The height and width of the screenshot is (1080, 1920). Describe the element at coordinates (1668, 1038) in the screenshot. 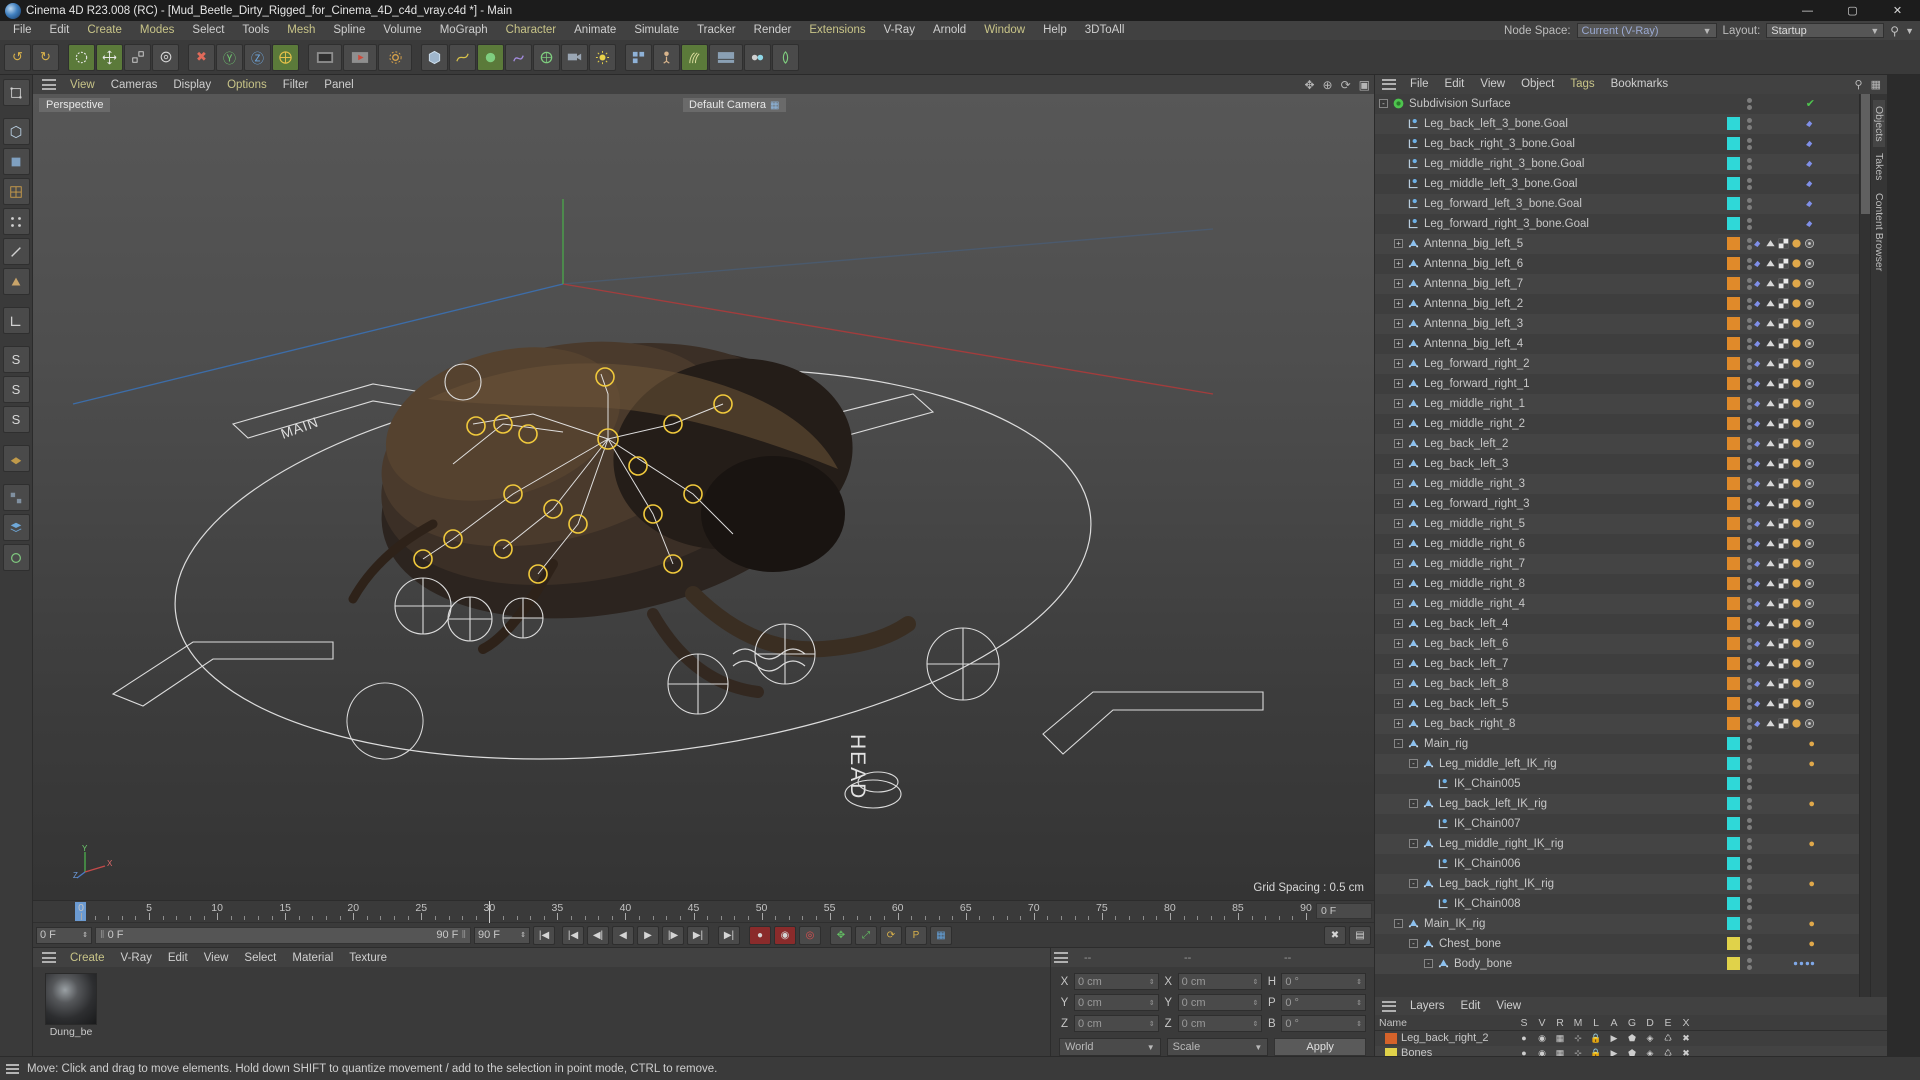

I see `layer-toggle-e: ♺` at that location.